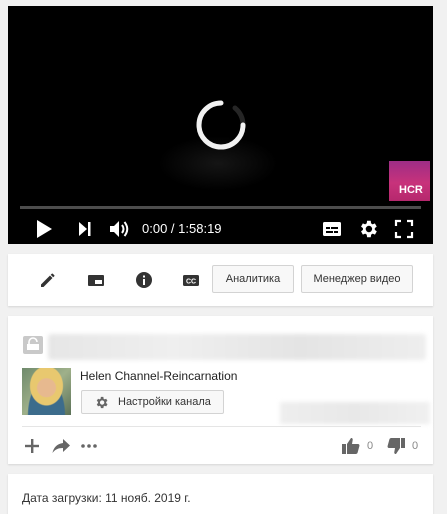 The image size is (447, 514). What do you see at coordinates (33, 345) in the screenshot?
I see `privacy-icon` at bounding box center [33, 345].